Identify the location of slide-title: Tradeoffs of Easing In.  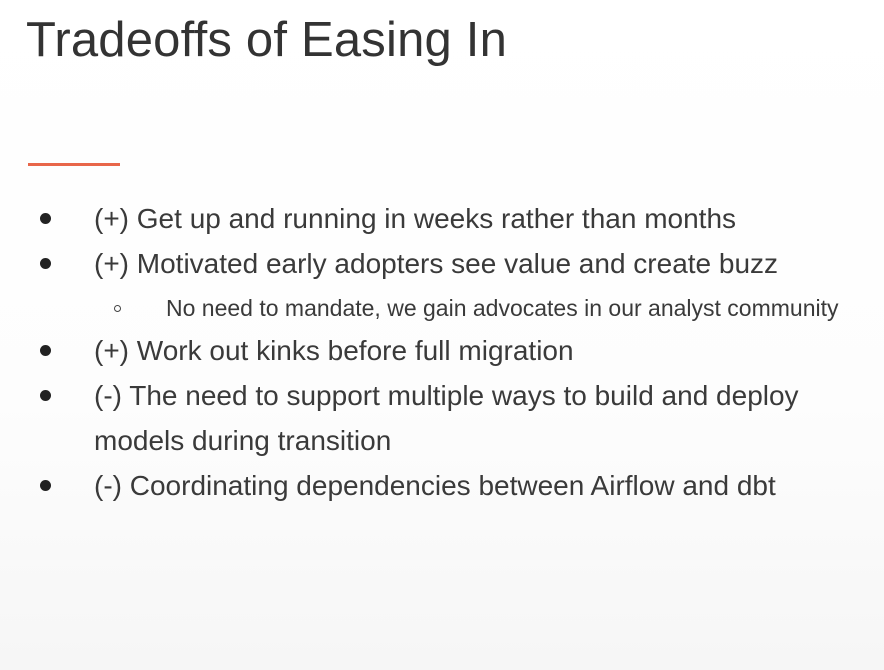
(267, 40).